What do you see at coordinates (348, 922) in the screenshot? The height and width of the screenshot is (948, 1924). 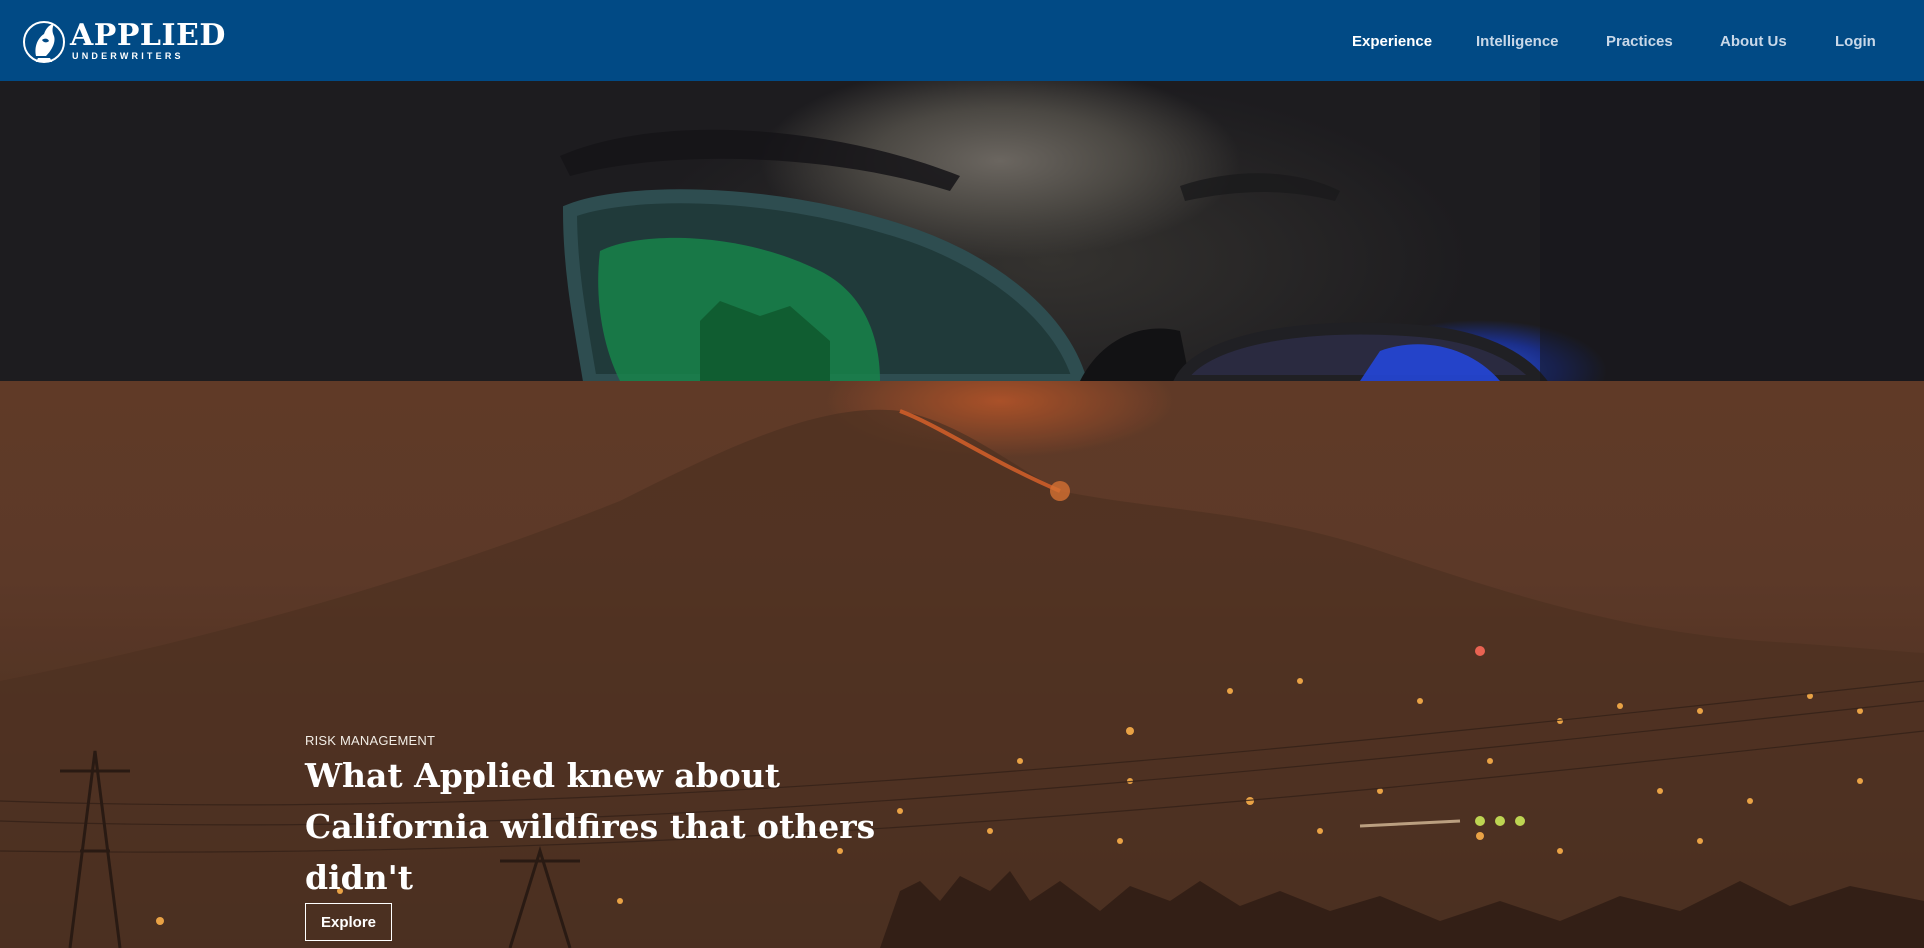 I see `explore-button: Explore` at bounding box center [348, 922].